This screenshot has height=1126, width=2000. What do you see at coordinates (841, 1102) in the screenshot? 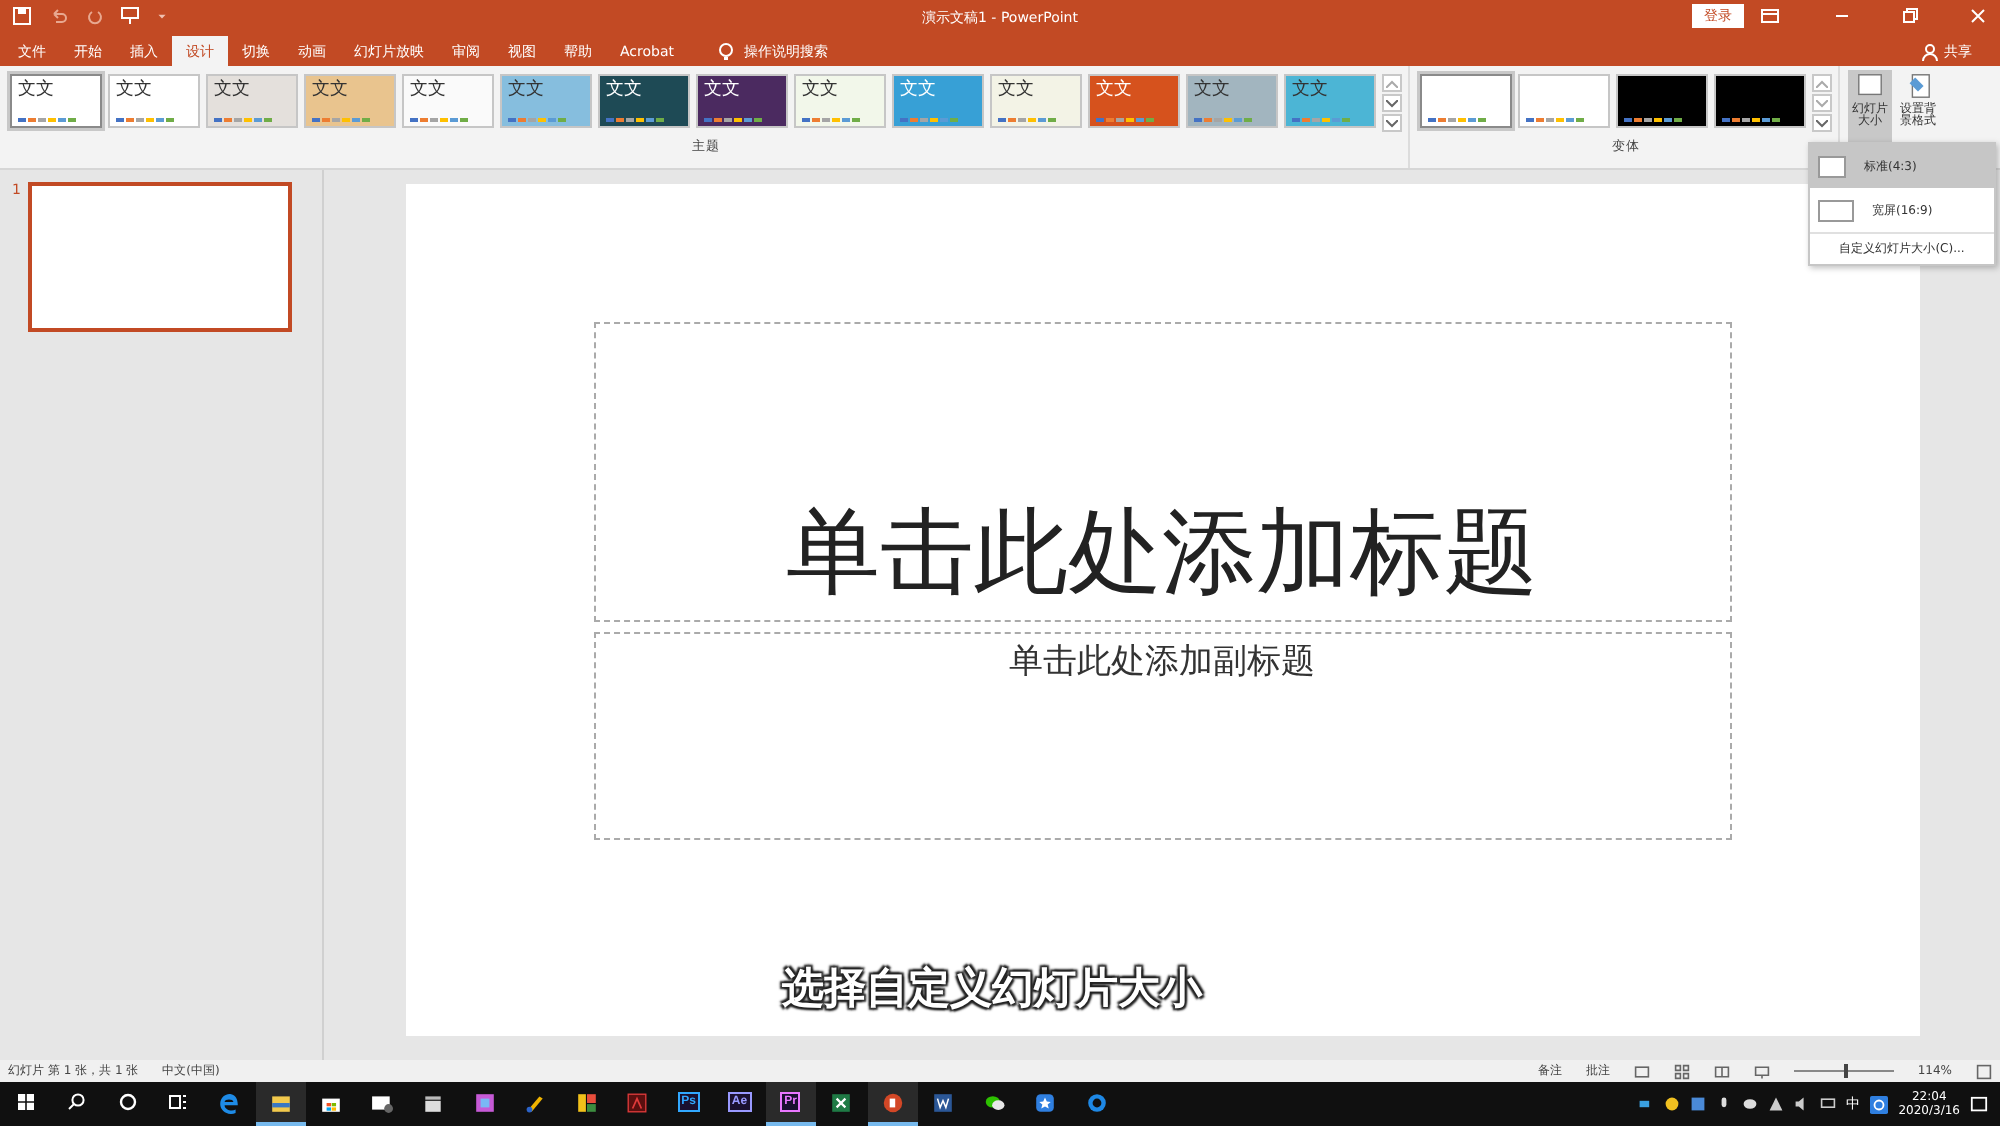
I see `spreadsheet-icon` at bounding box center [841, 1102].